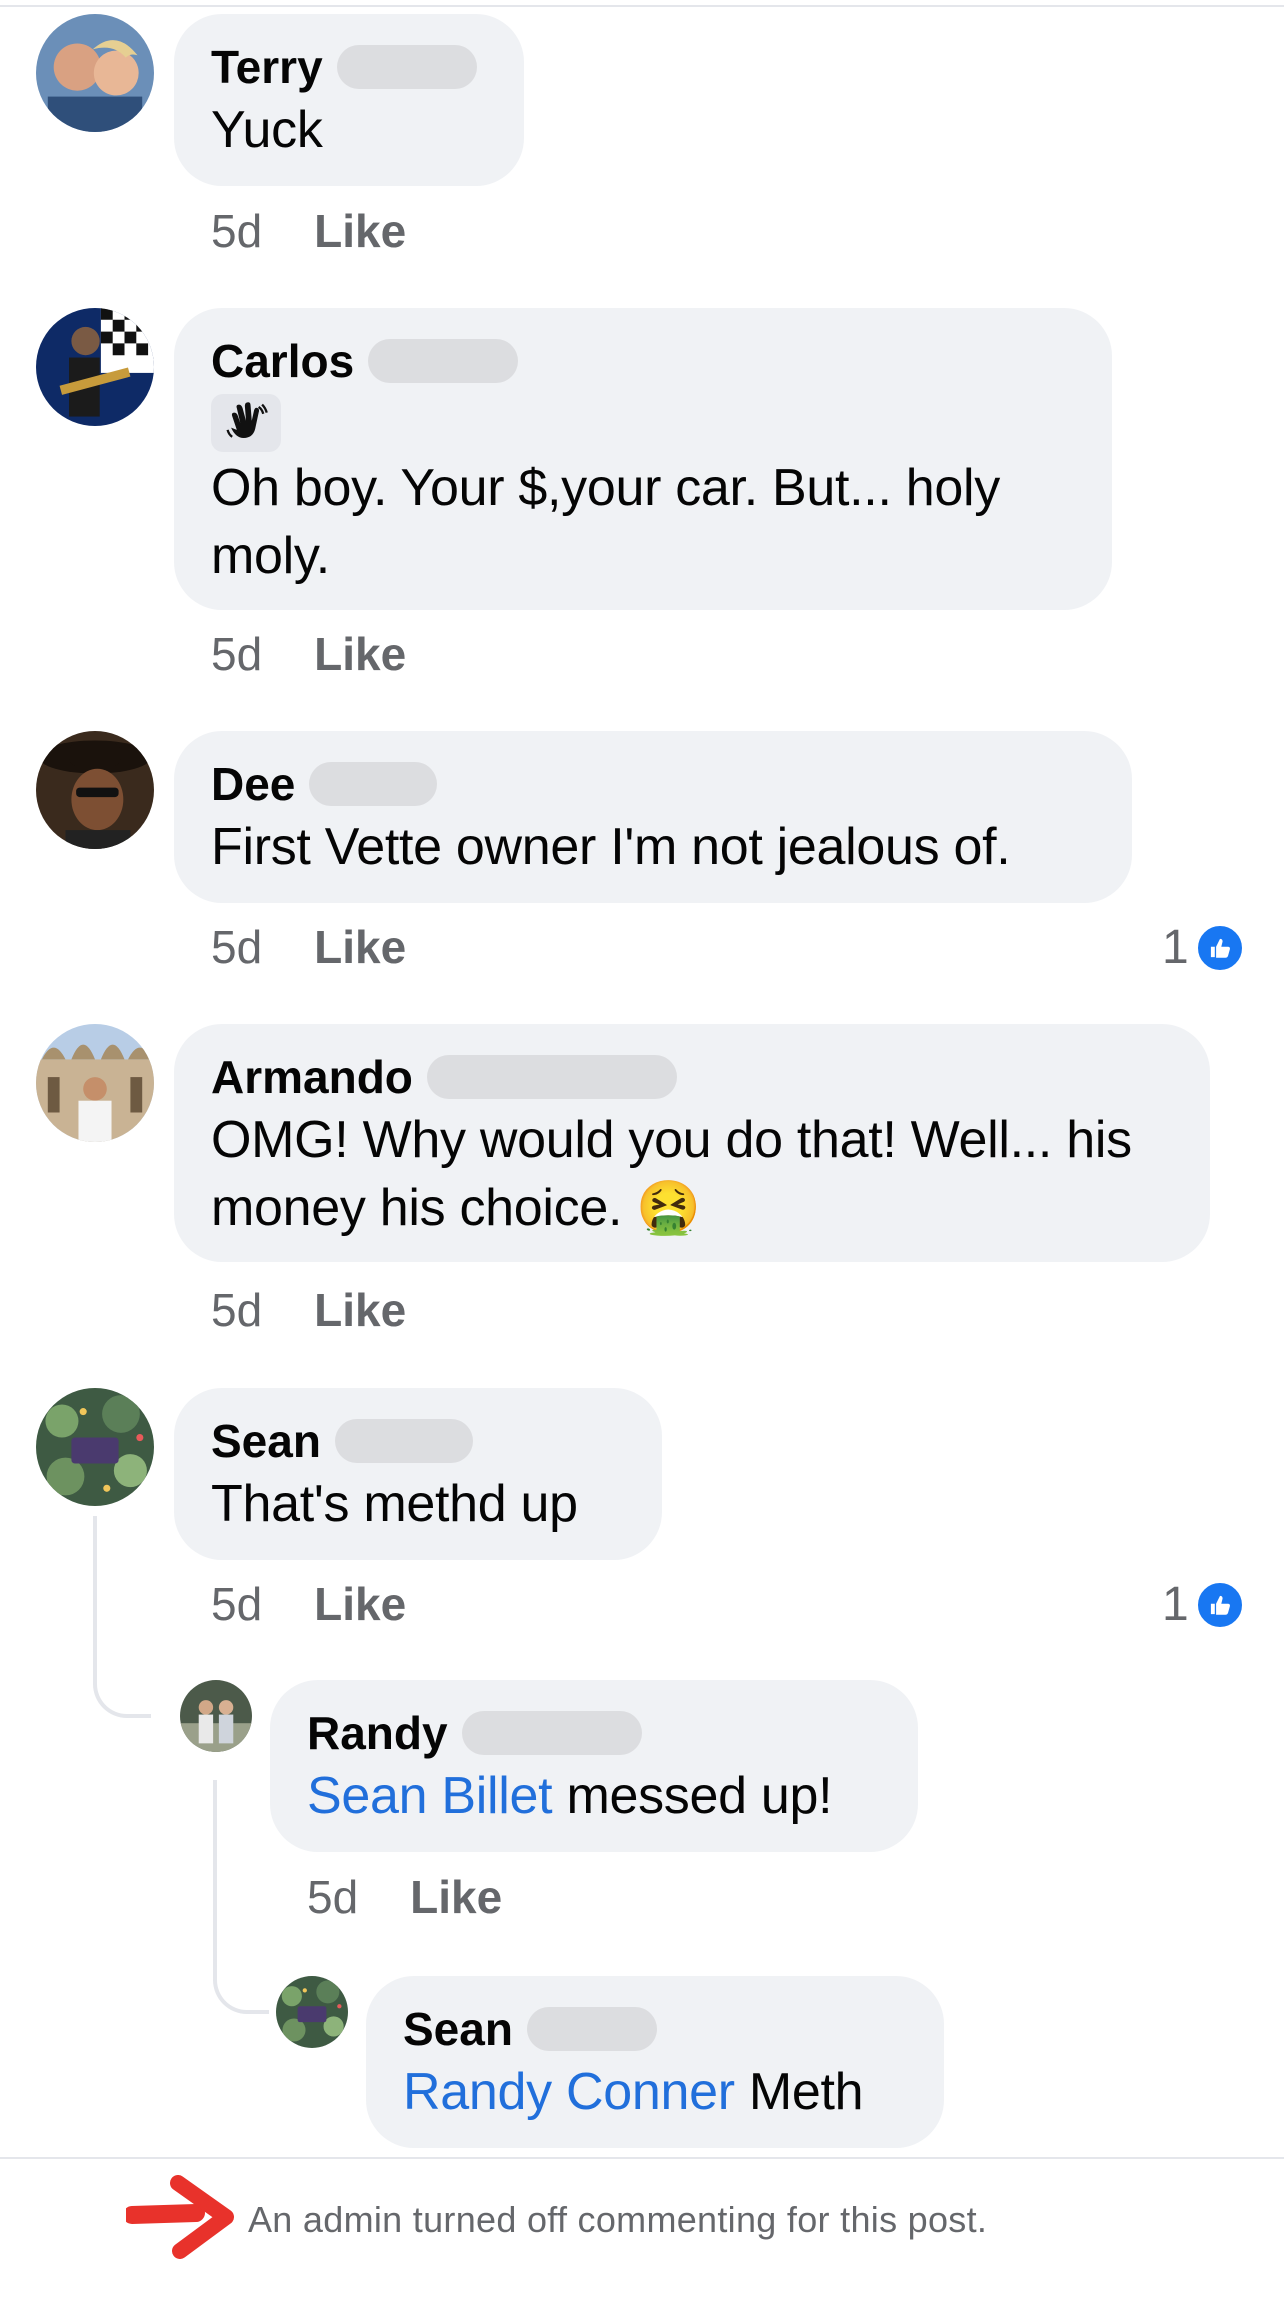 The image size is (1284, 2303). What do you see at coordinates (333, 1897) in the screenshot?
I see `reply-time: 5d` at bounding box center [333, 1897].